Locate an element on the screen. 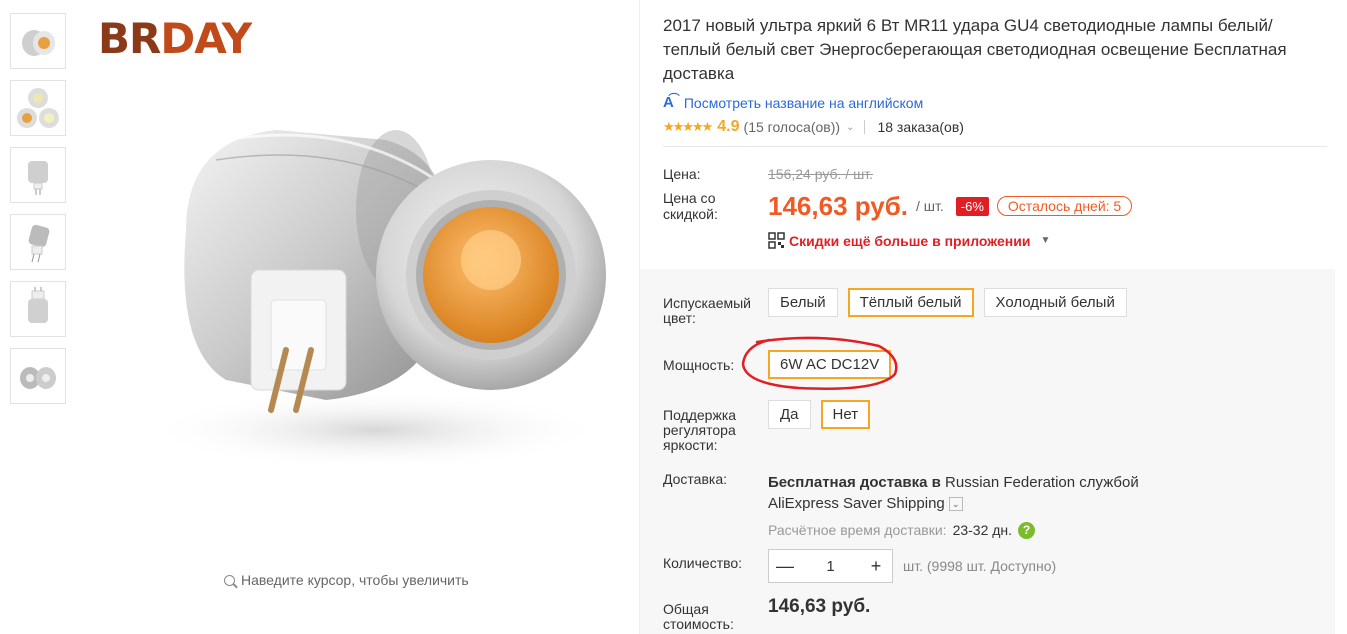 The width and height of the screenshot is (1347, 634). lamp-pair-thumbnail-image is located at coordinates (38, 378).